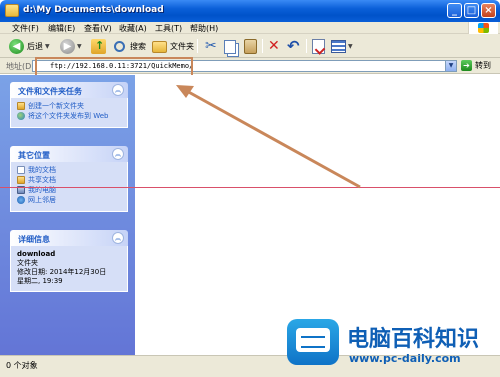 The width and height of the screenshot is (500, 377). I want to click on forward-button: ▶ ▼, so click(71, 46).